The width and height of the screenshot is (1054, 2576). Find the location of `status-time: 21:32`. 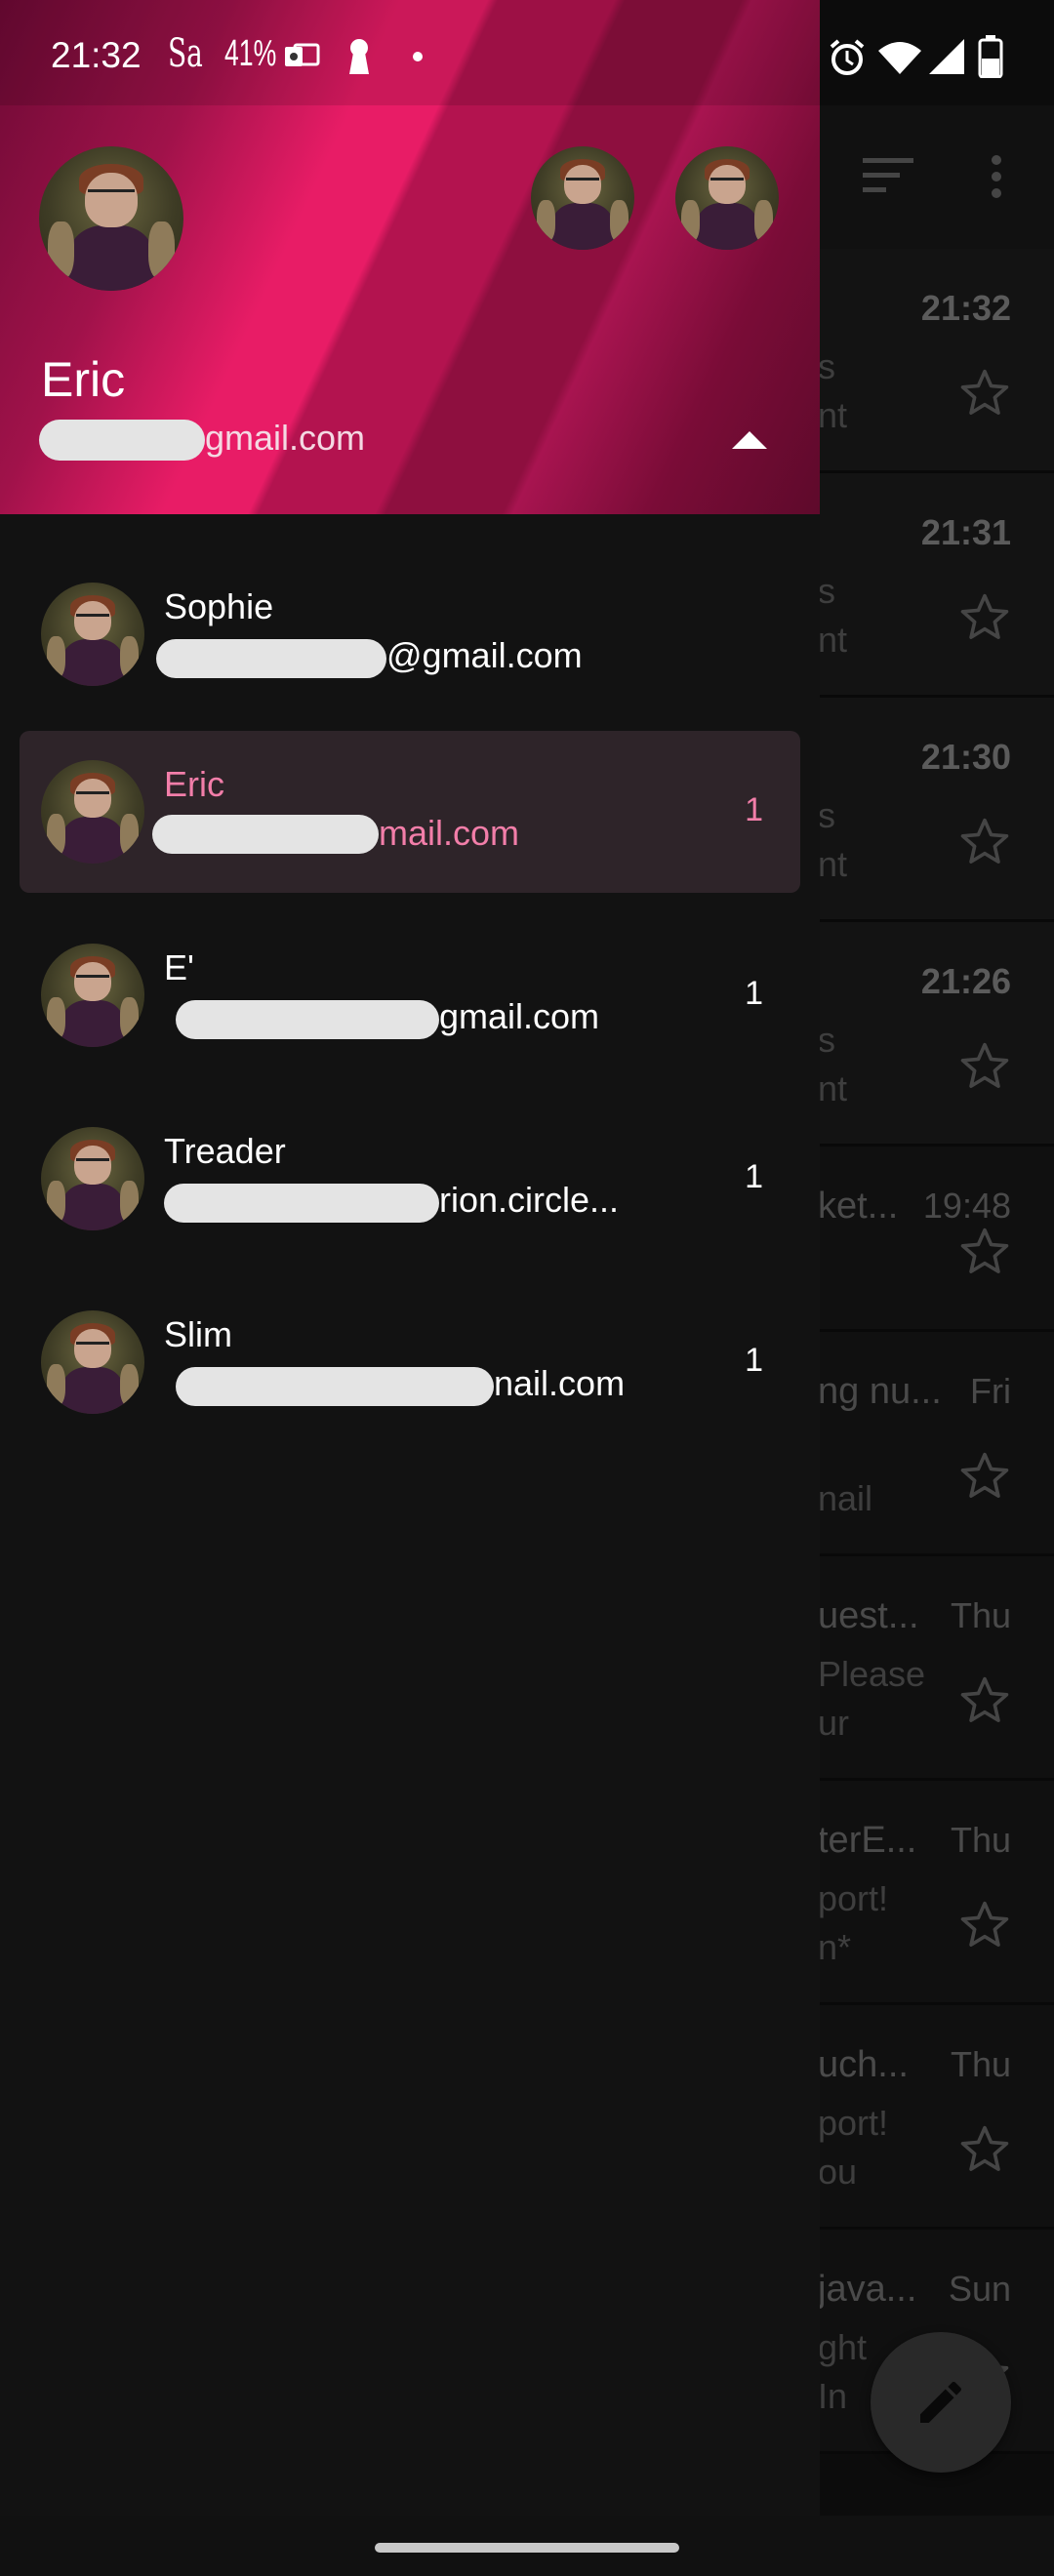

status-time: 21:32 is located at coordinates (96, 55).